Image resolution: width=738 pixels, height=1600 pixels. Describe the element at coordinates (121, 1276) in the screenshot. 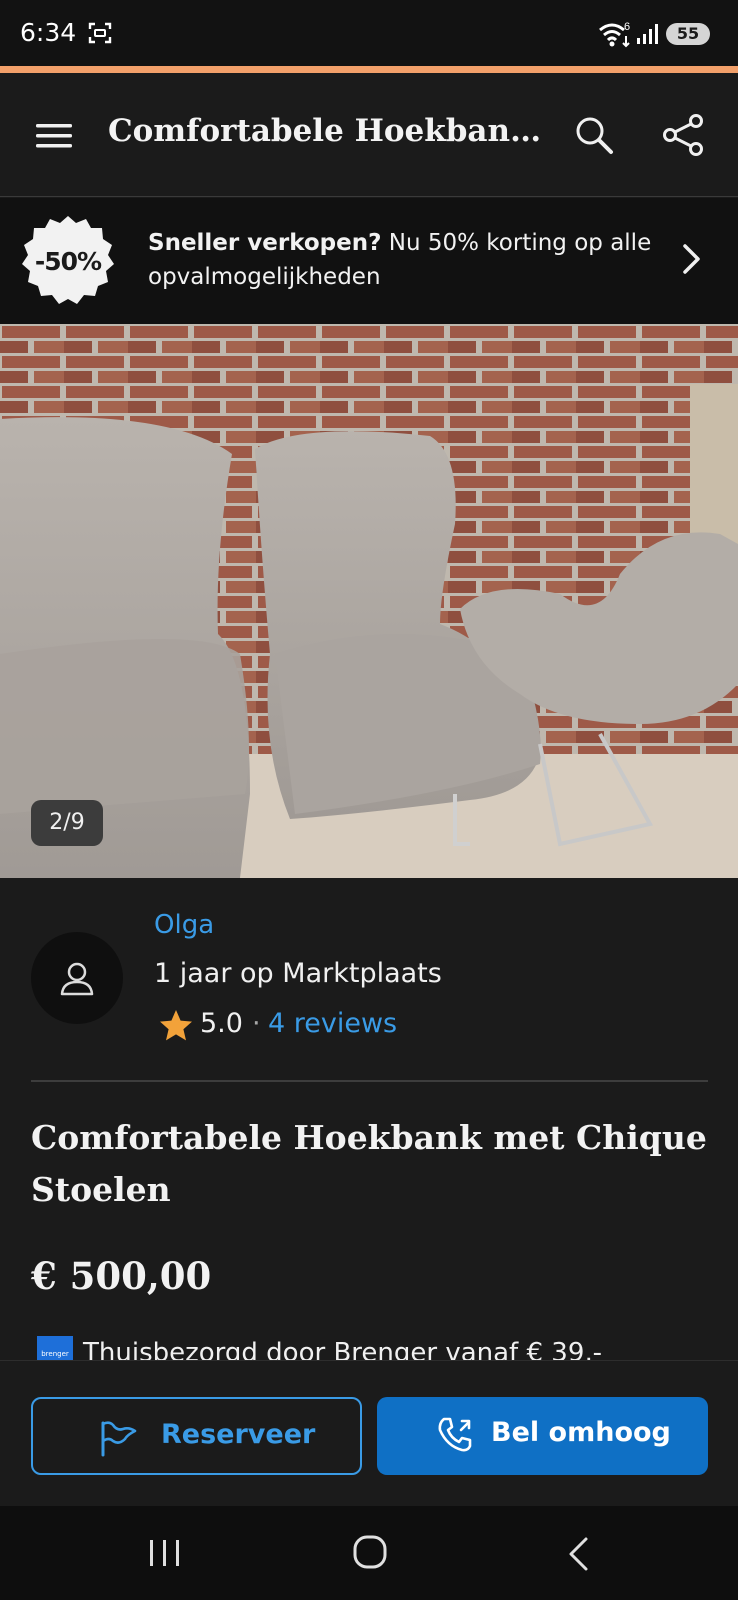

I see `listing-price: € 500,00` at that location.